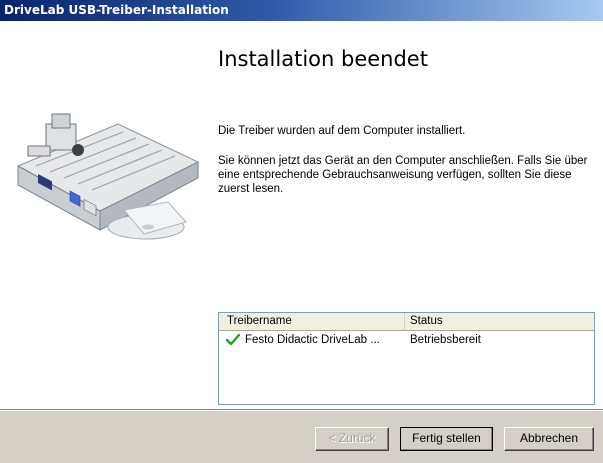 This screenshot has height=463, width=603. I want to click on wizard-button-bar: < Zurück Fertig stellen Abbrechen, so click(301, 436).